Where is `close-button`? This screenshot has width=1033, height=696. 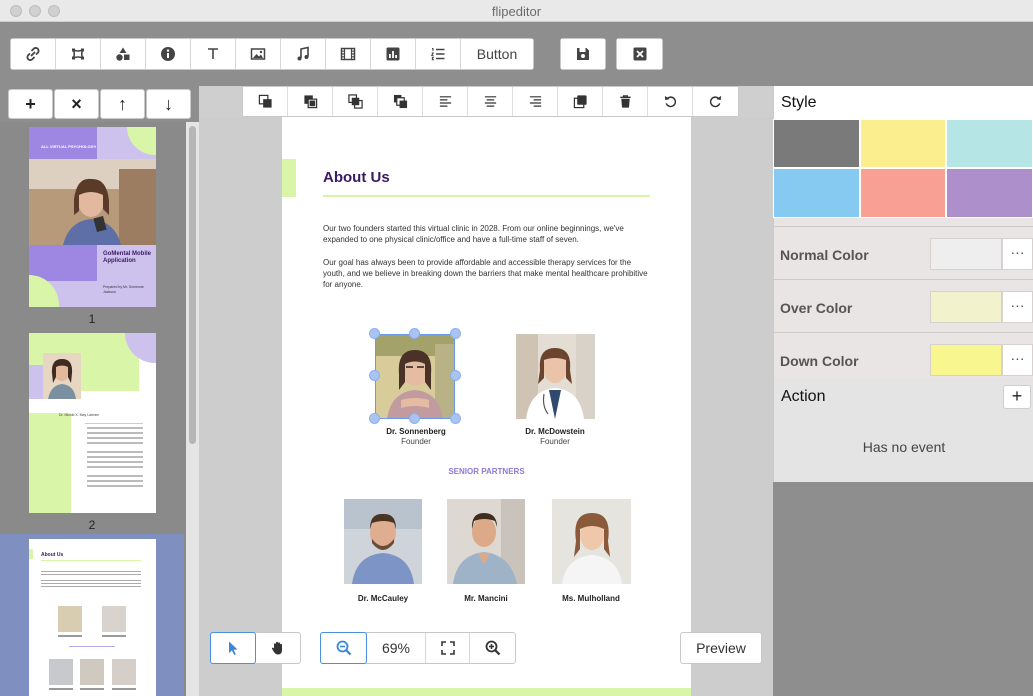 close-button is located at coordinates (639, 54).